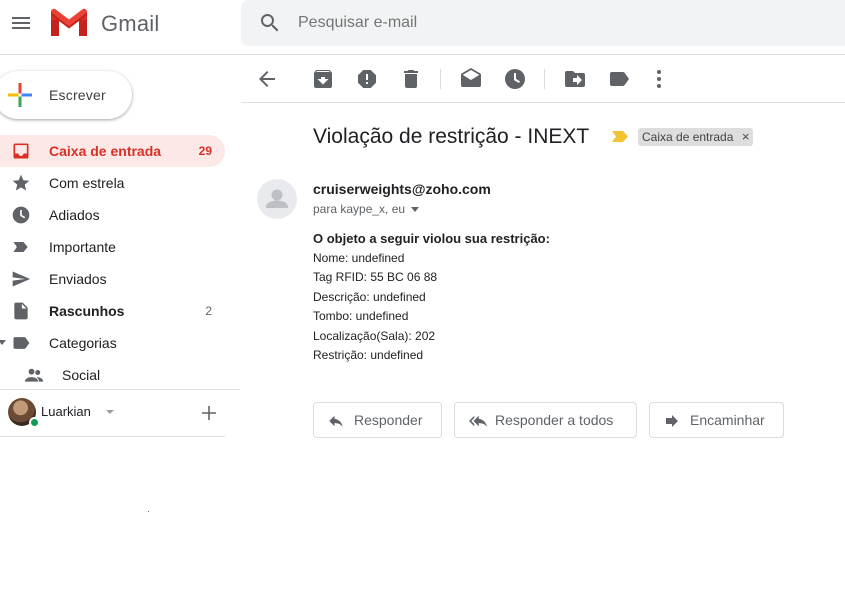  Describe the element at coordinates (130, 24) in the screenshot. I see `gmail-wordmark: Gmail` at that location.